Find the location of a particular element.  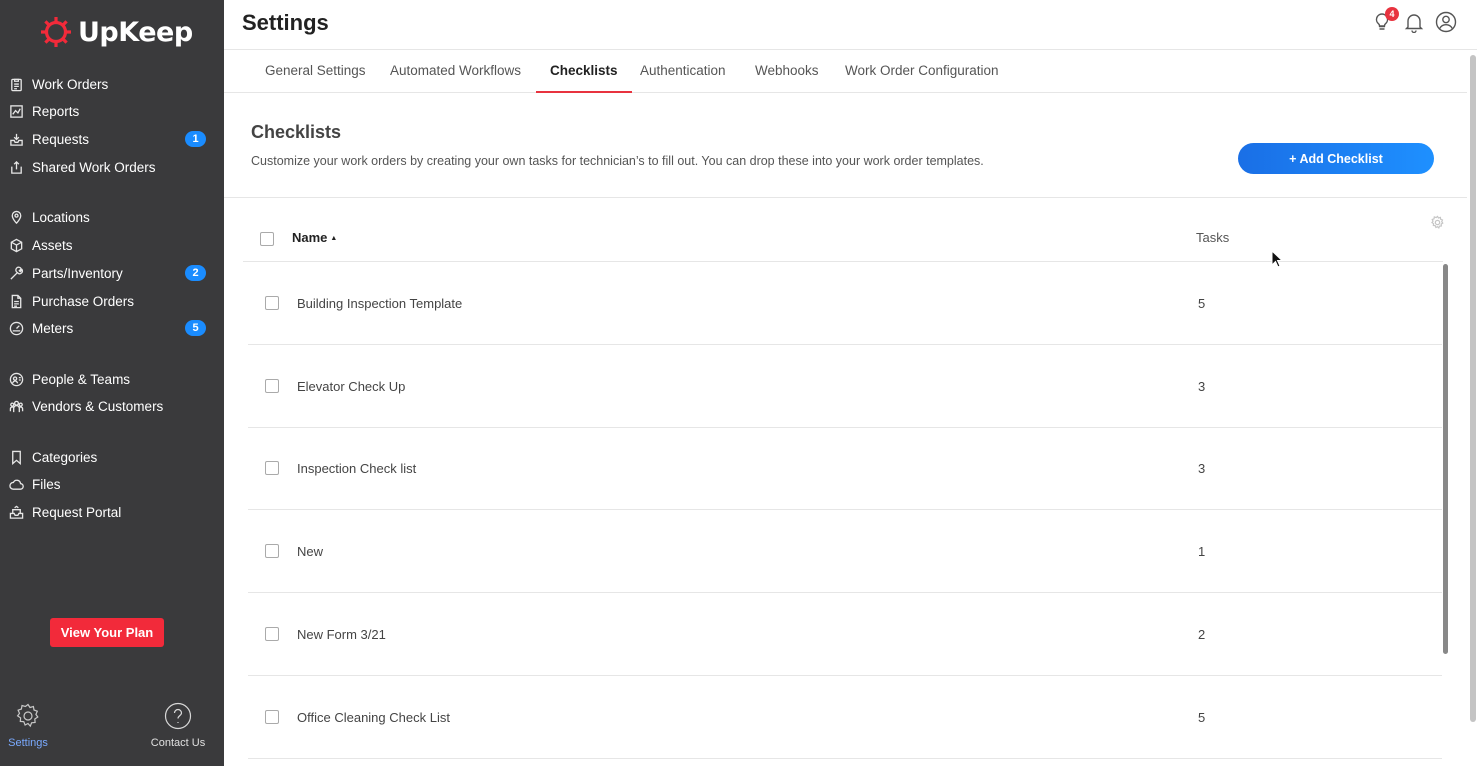

table-row: Elevator Check Up 3 is located at coordinates (845, 386).